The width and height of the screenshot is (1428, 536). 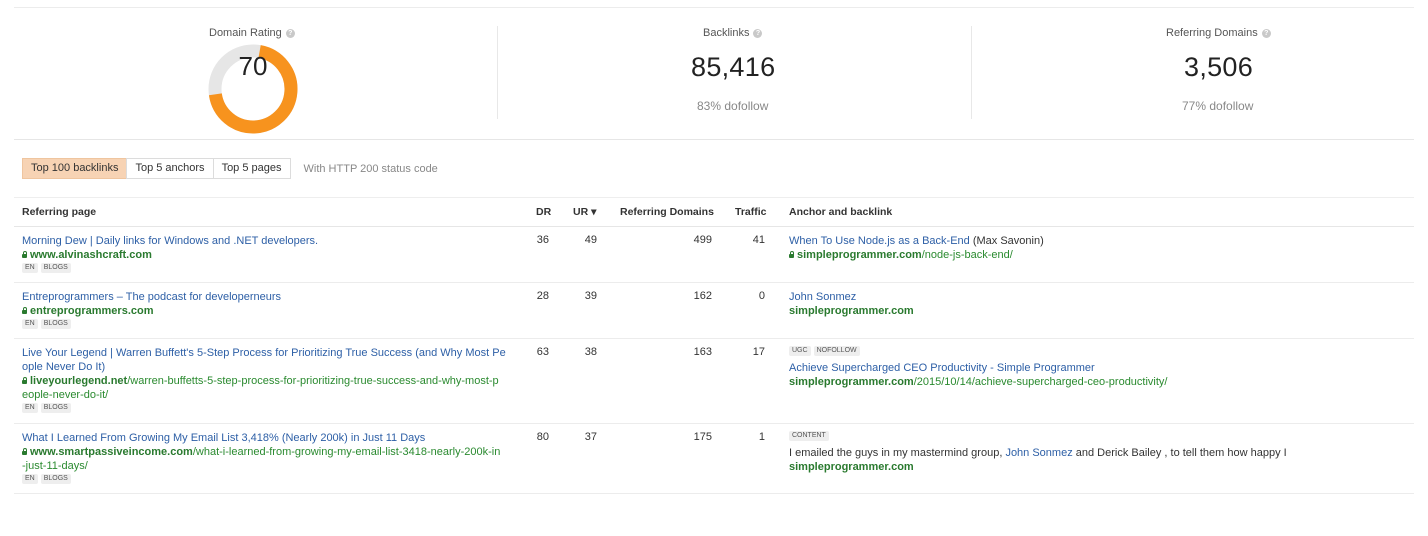 What do you see at coordinates (253, 66) in the screenshot?
I see `domain-rating-value: 70` at bounding box center [253, 66].